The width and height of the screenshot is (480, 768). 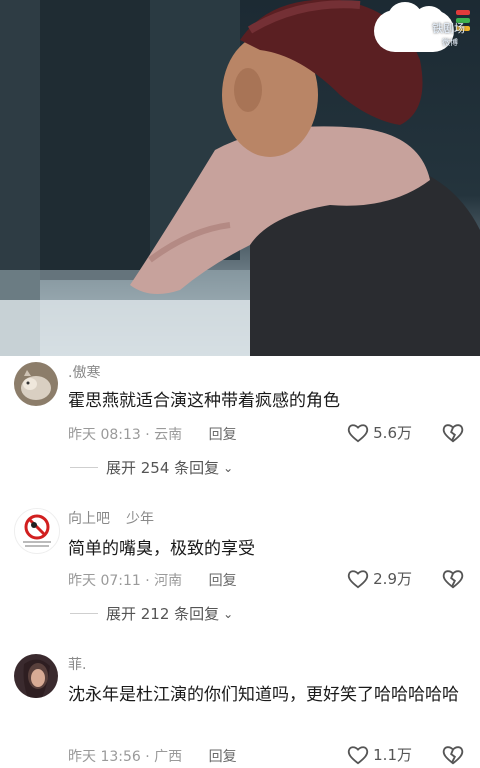 What do you see at coordinates (448, 28) in the screenshot?
I see `watermark-text: 铁剧场` at bounding box center [448, 28].